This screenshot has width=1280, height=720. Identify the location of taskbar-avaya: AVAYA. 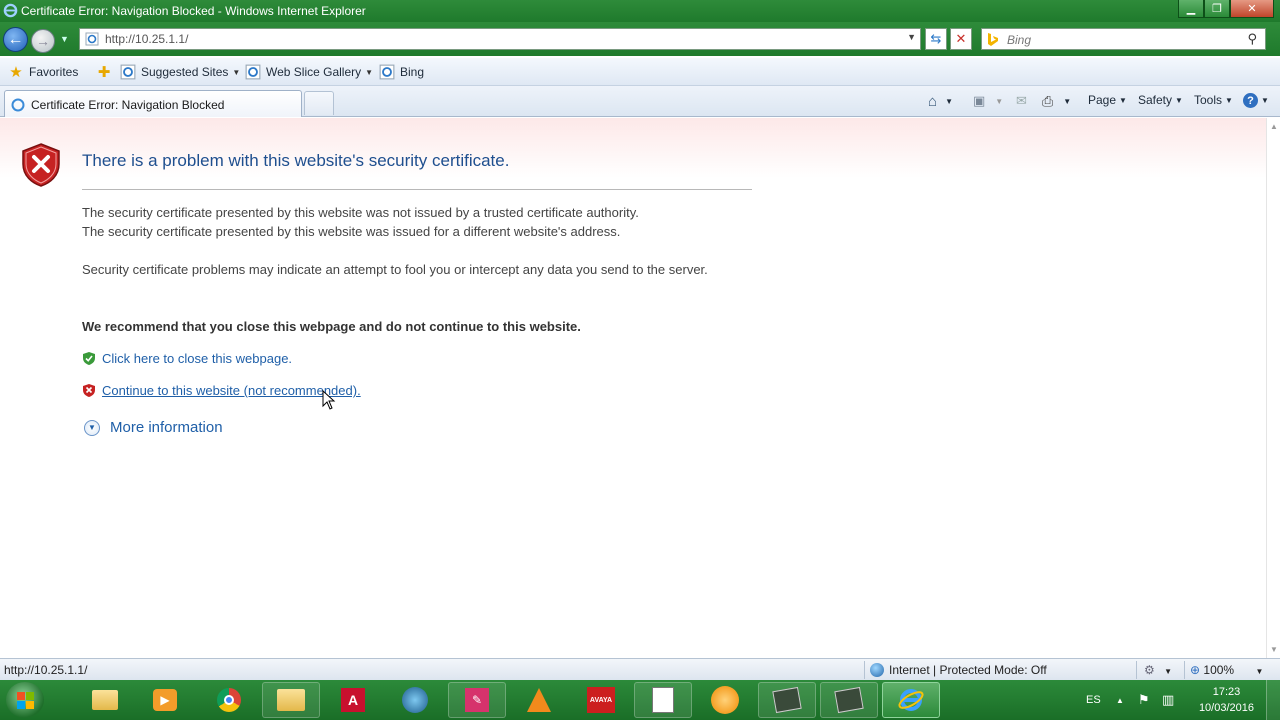
(601, 700).